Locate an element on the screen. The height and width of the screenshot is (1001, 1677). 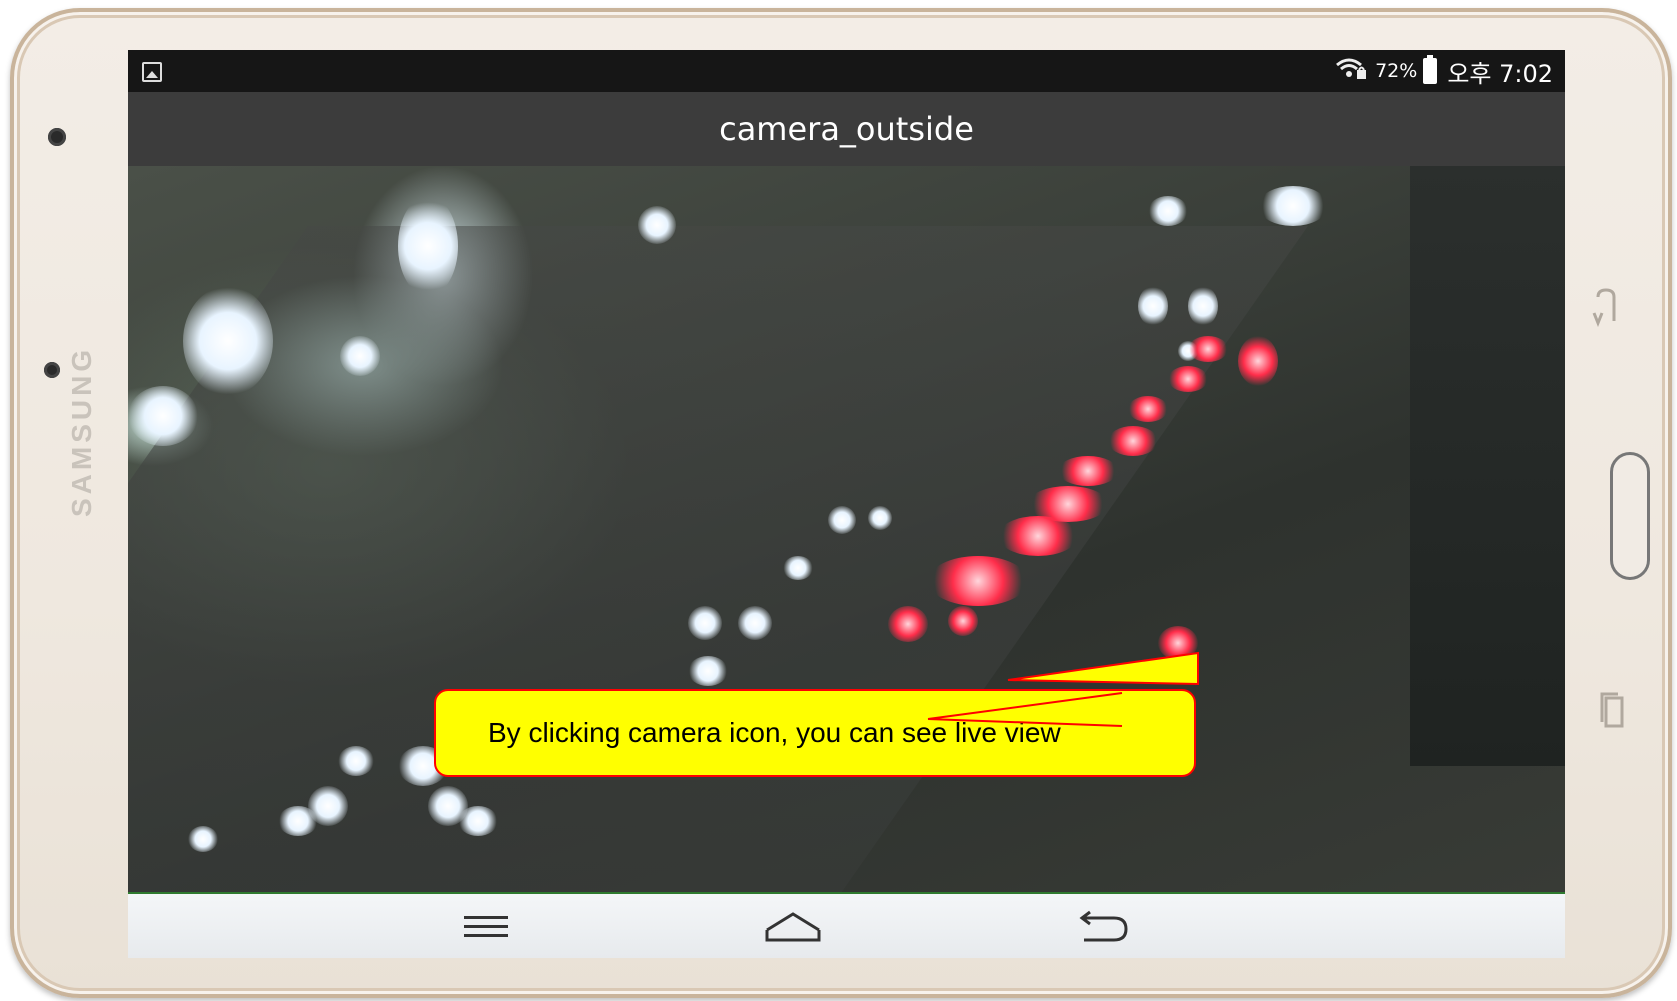
front-camera is located at coordinates (57, 137).